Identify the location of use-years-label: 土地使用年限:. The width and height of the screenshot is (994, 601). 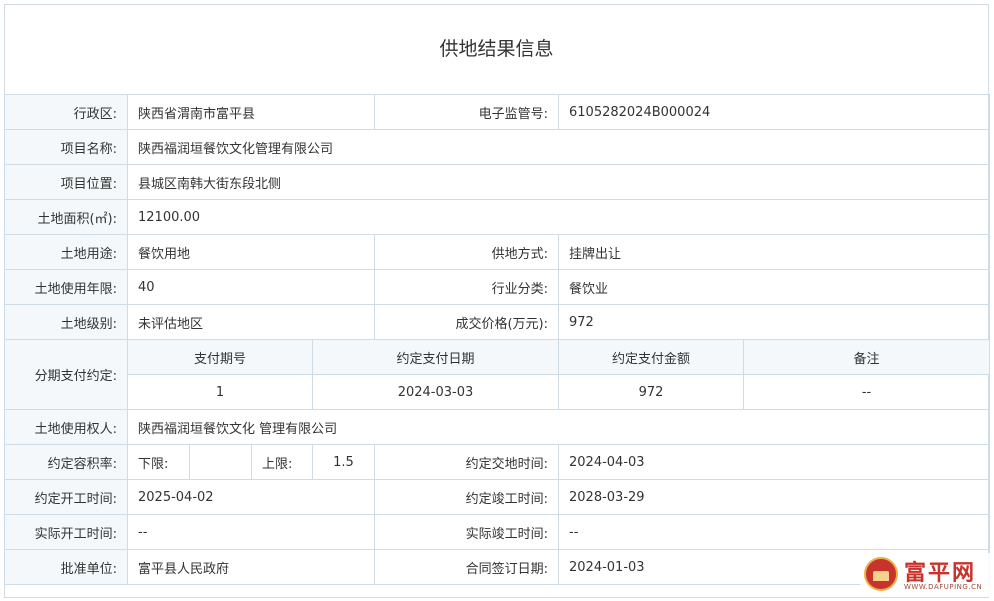
(66, 287).